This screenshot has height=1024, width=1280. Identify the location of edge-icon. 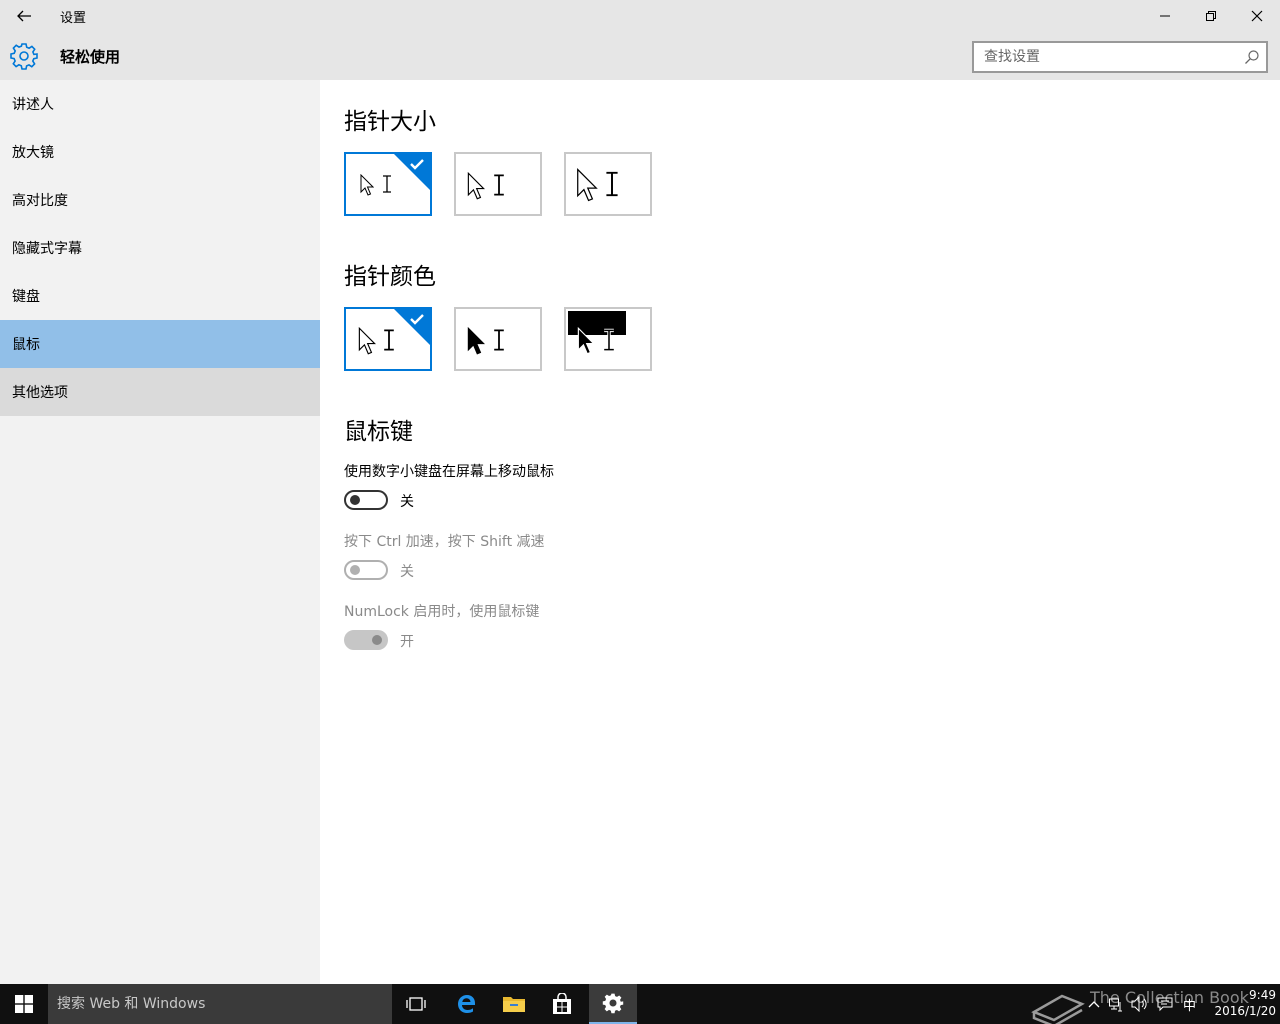
(466, 1004).